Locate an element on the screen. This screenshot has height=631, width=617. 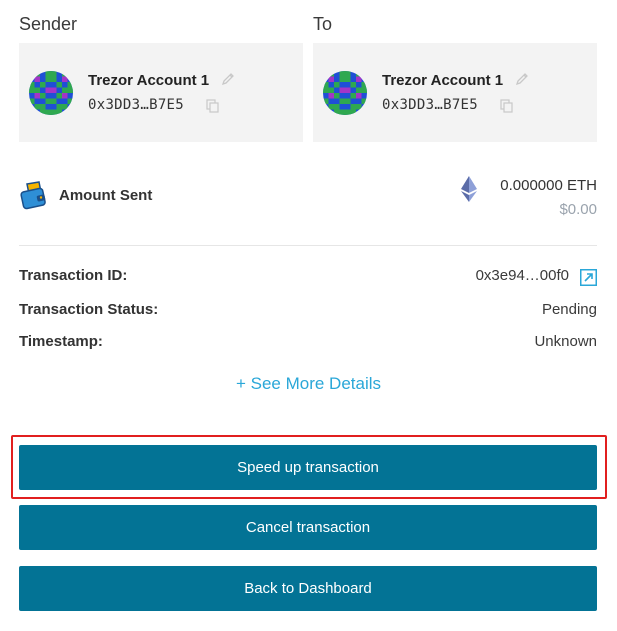
amount-sent-label: Amount Sent is located at coordinates (106, 195).